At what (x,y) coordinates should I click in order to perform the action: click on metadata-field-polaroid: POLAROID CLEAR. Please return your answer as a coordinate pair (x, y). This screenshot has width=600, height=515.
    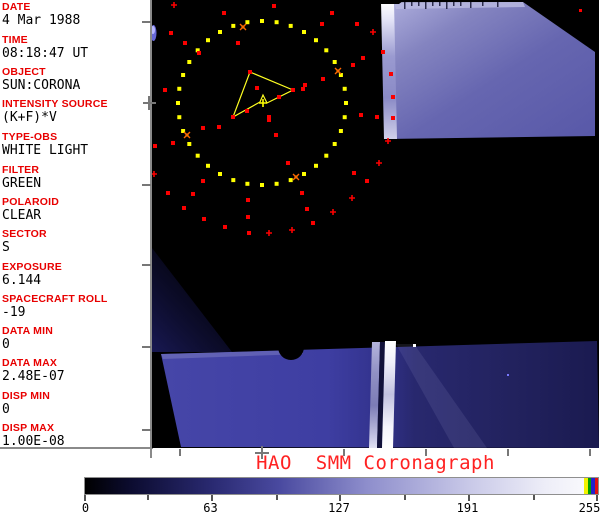
    Looking at the image, I should click on (75, 210).